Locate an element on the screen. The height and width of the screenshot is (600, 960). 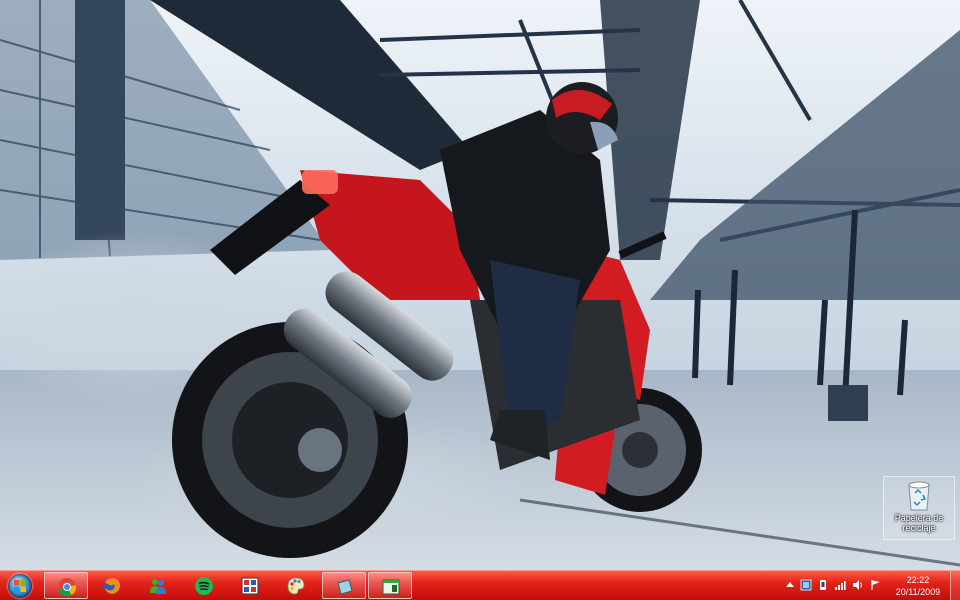
show-desktop-button is located at coordinates (955, 585).